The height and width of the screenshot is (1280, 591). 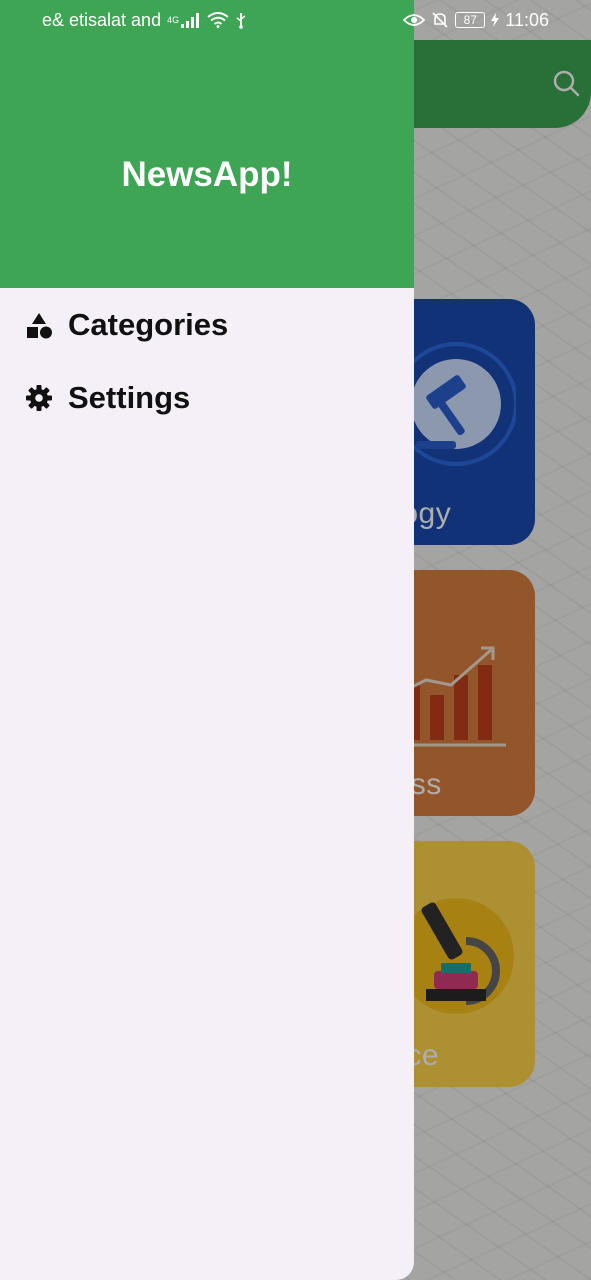 I want to click on wifi-icon, so click(x=218, y=20).